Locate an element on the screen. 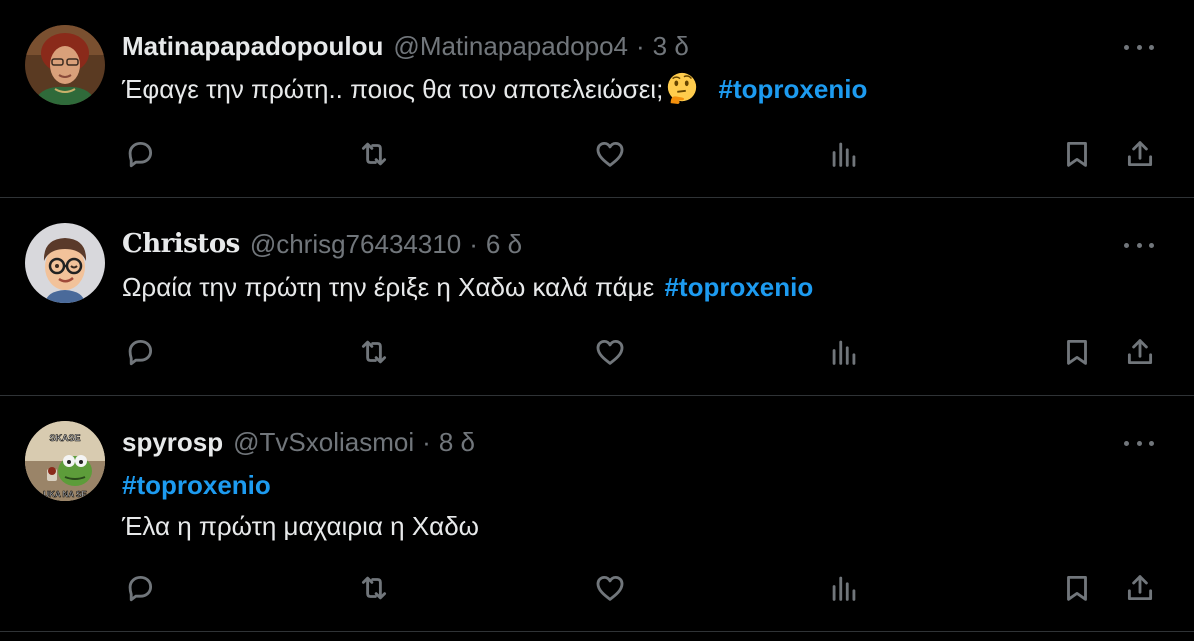 Image resolution: width=1194 pixels, height=641 pixels. timestamp: 8 δ is located at coordinates (457, 442).